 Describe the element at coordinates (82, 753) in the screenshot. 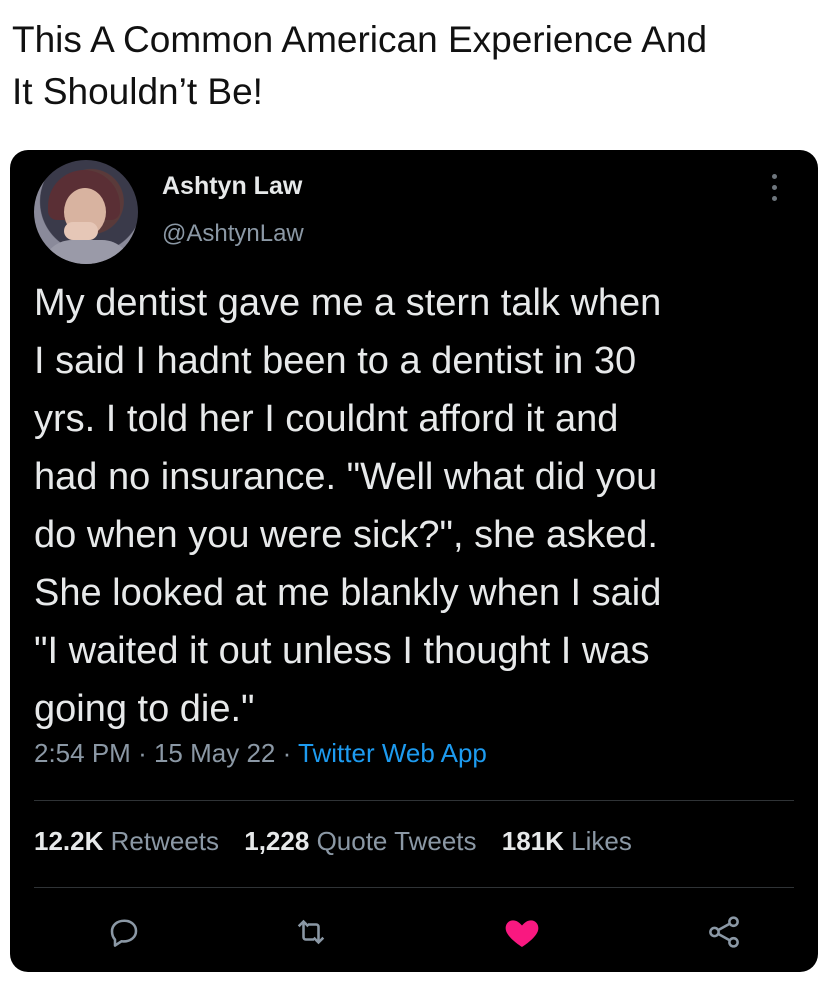

I see `tweet-time: 2:54 PM` at that location.